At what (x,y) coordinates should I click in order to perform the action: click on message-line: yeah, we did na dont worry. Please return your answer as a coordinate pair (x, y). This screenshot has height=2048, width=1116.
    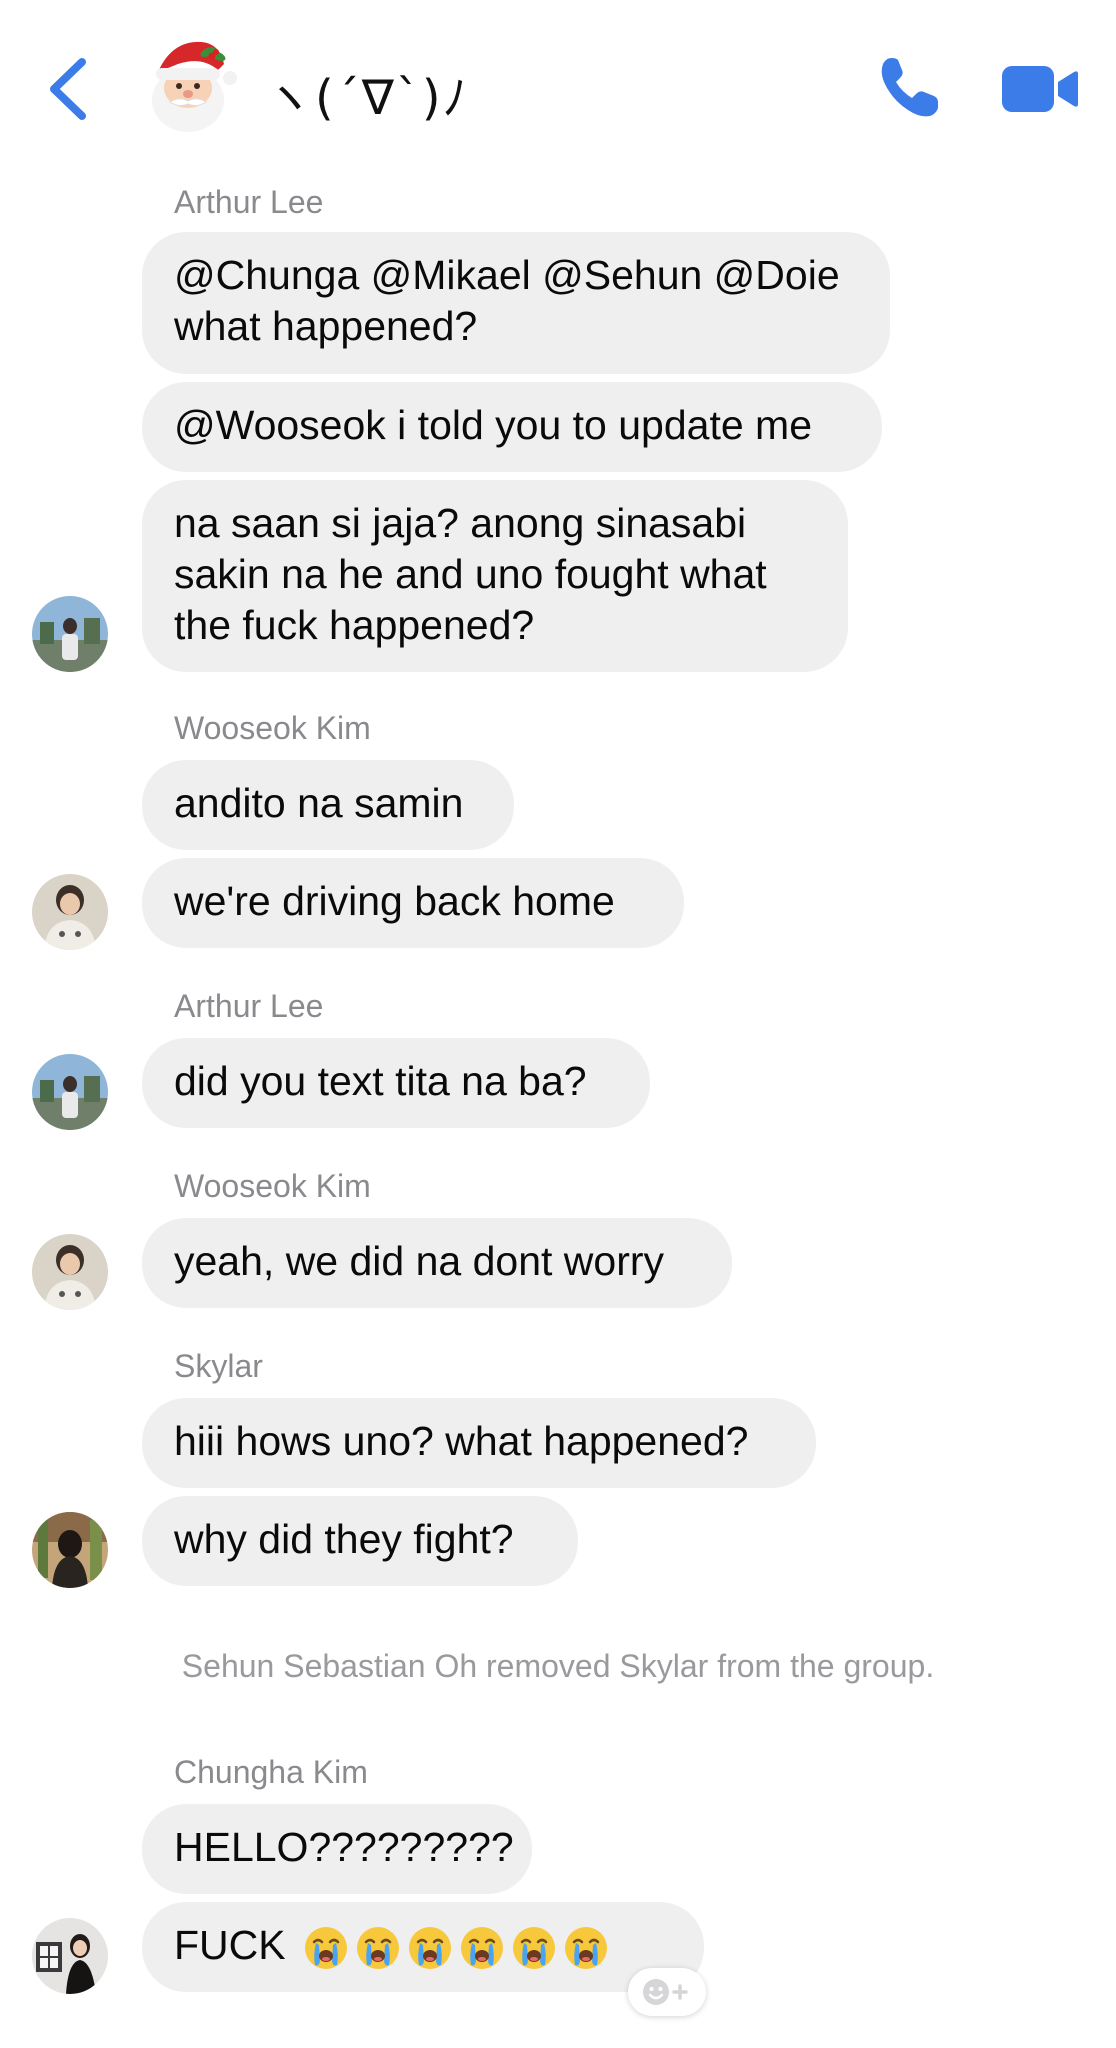
    Looking at the image, I should click on (419, 1261).